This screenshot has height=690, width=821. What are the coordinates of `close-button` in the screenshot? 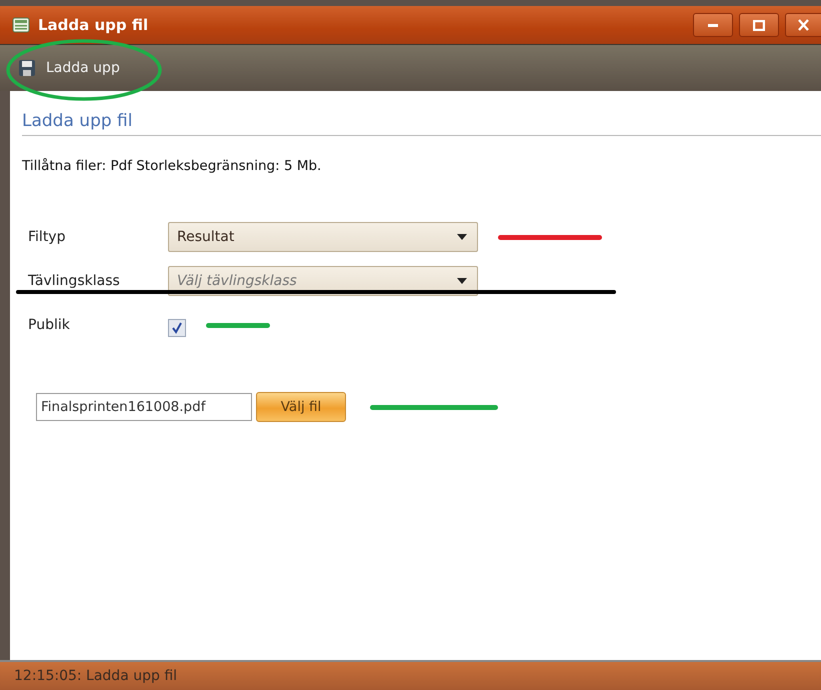 It's located at (803, 25).